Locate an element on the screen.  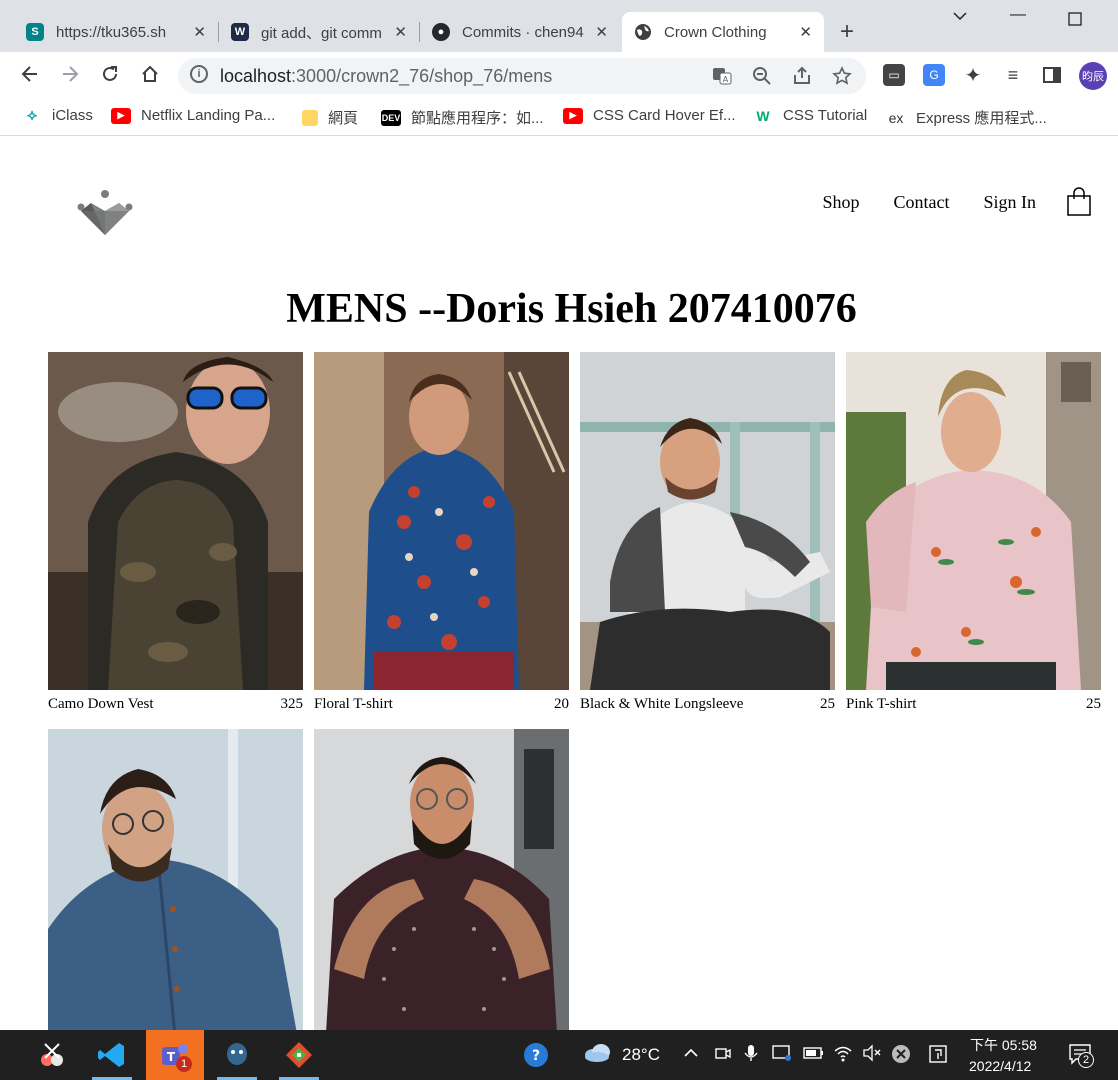
volume-muted-icon is located at coordinates (872, 1055).